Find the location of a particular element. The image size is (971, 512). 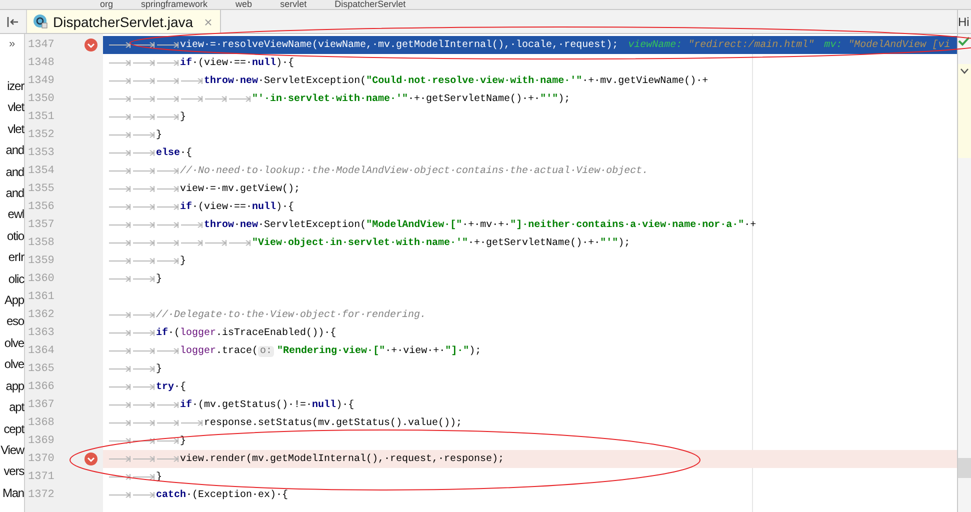

project-tree-item: eso is located at coordinates (15, 322).